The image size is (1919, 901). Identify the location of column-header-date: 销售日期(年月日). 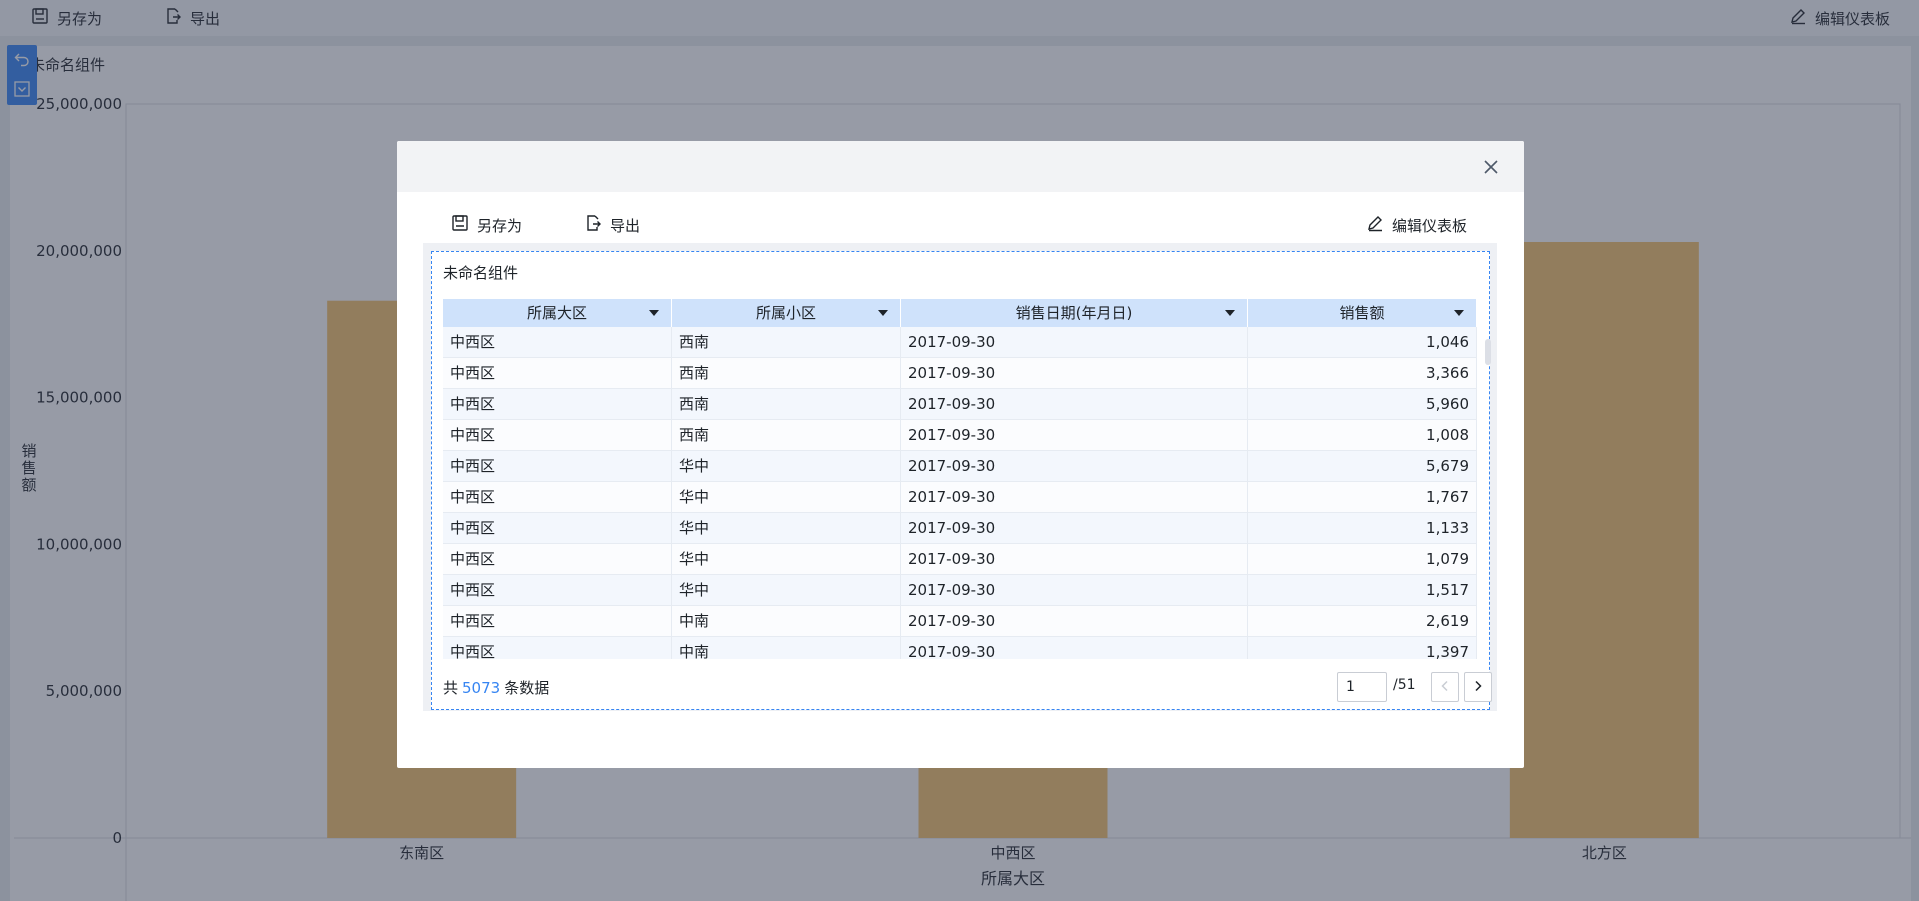
(1074, 313).